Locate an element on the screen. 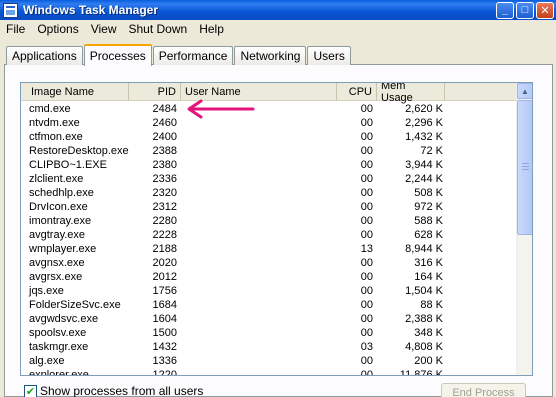 The height and width of the screenshot is (397, 556). thumb-grip is located at coordinates (525, 166).